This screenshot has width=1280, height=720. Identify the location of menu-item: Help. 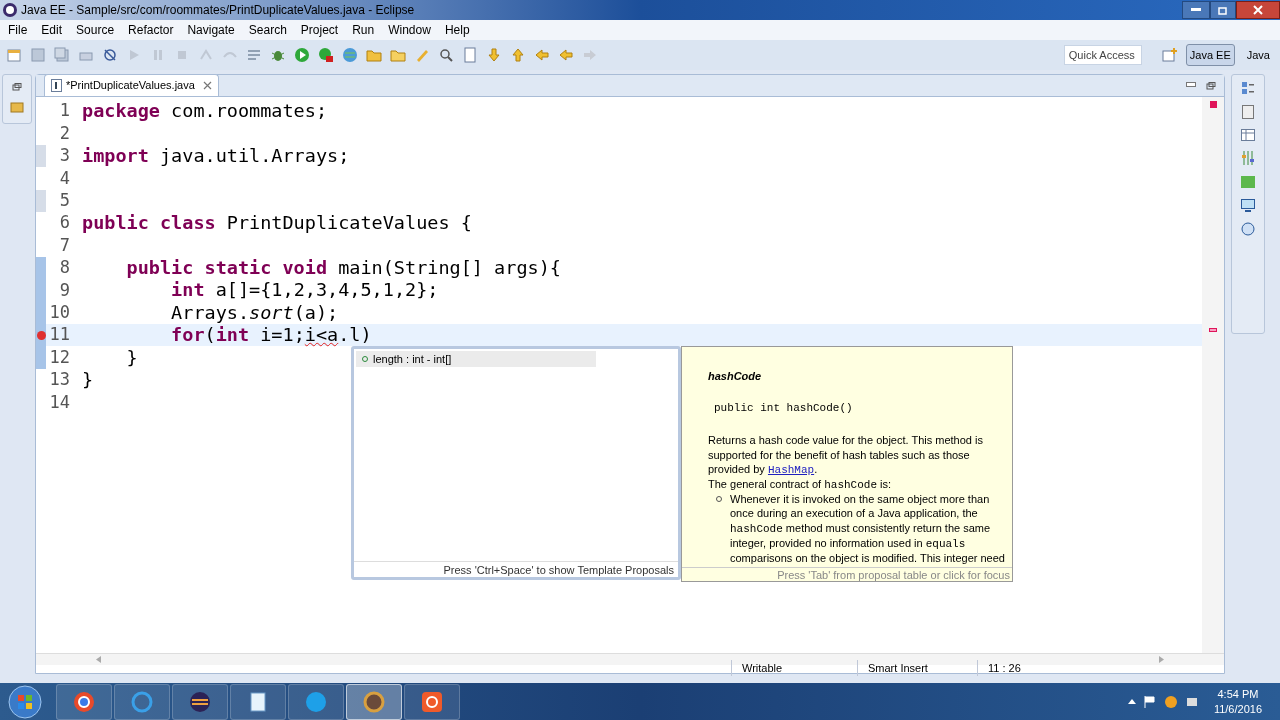
(457, 30).